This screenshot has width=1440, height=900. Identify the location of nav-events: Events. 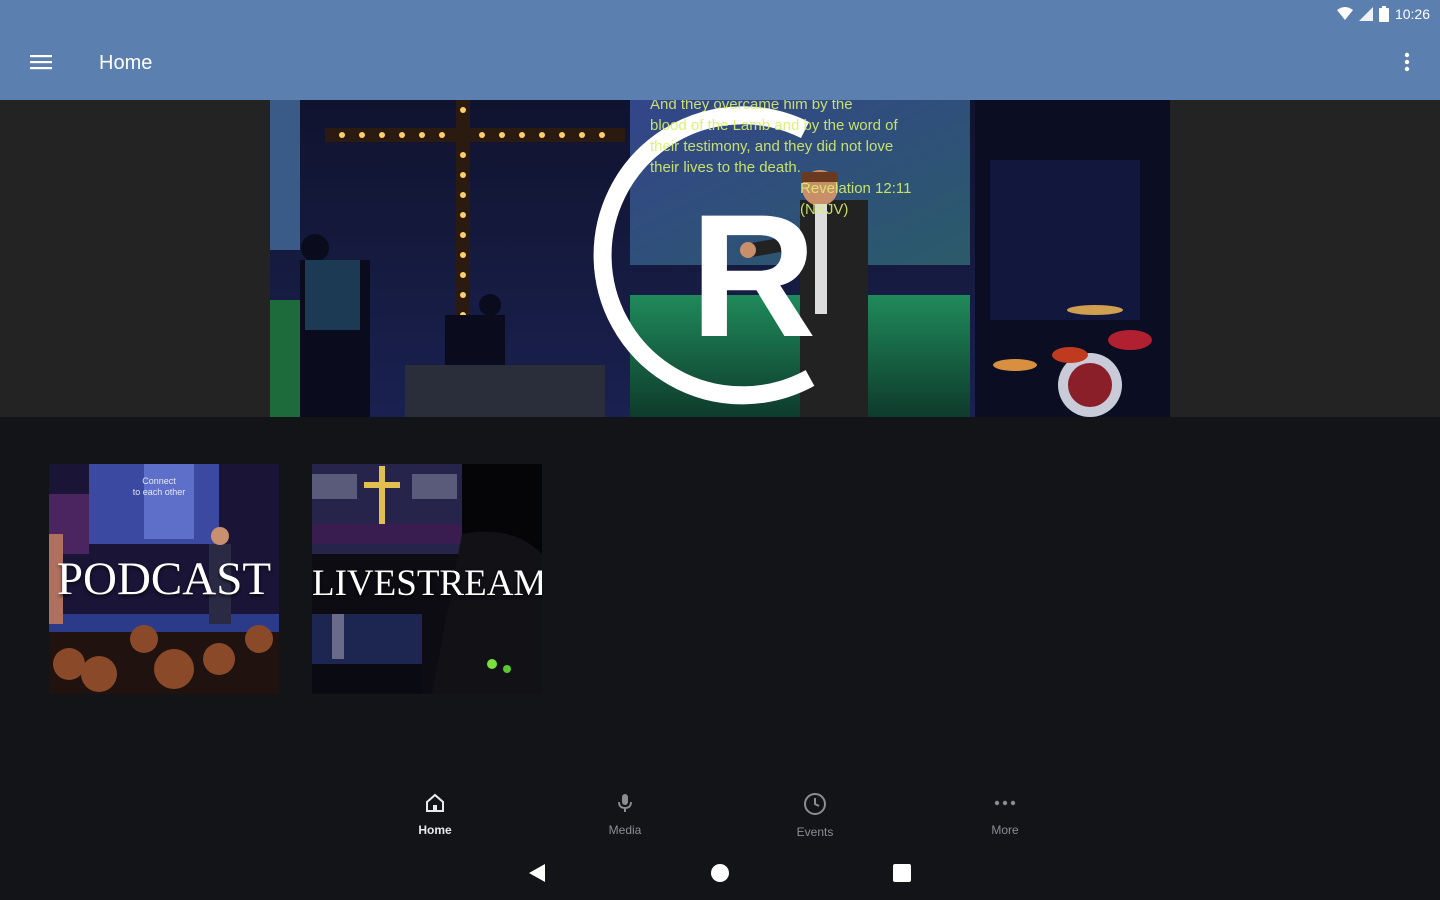
(815, 810).